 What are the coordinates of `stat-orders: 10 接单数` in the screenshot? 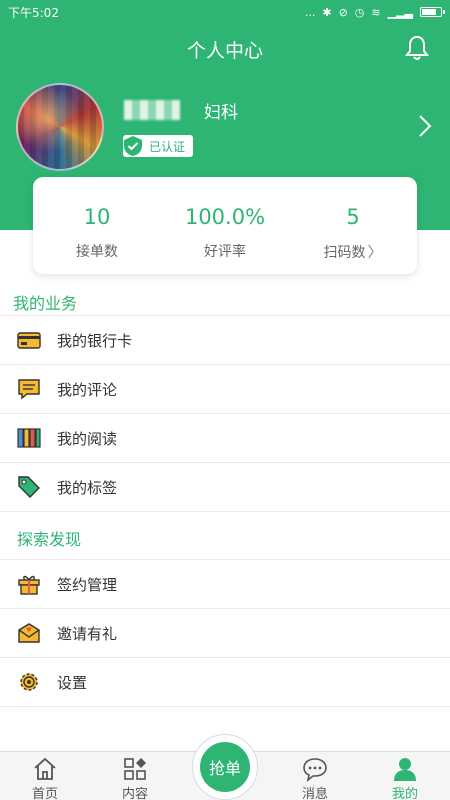 It's located at (97, 225).